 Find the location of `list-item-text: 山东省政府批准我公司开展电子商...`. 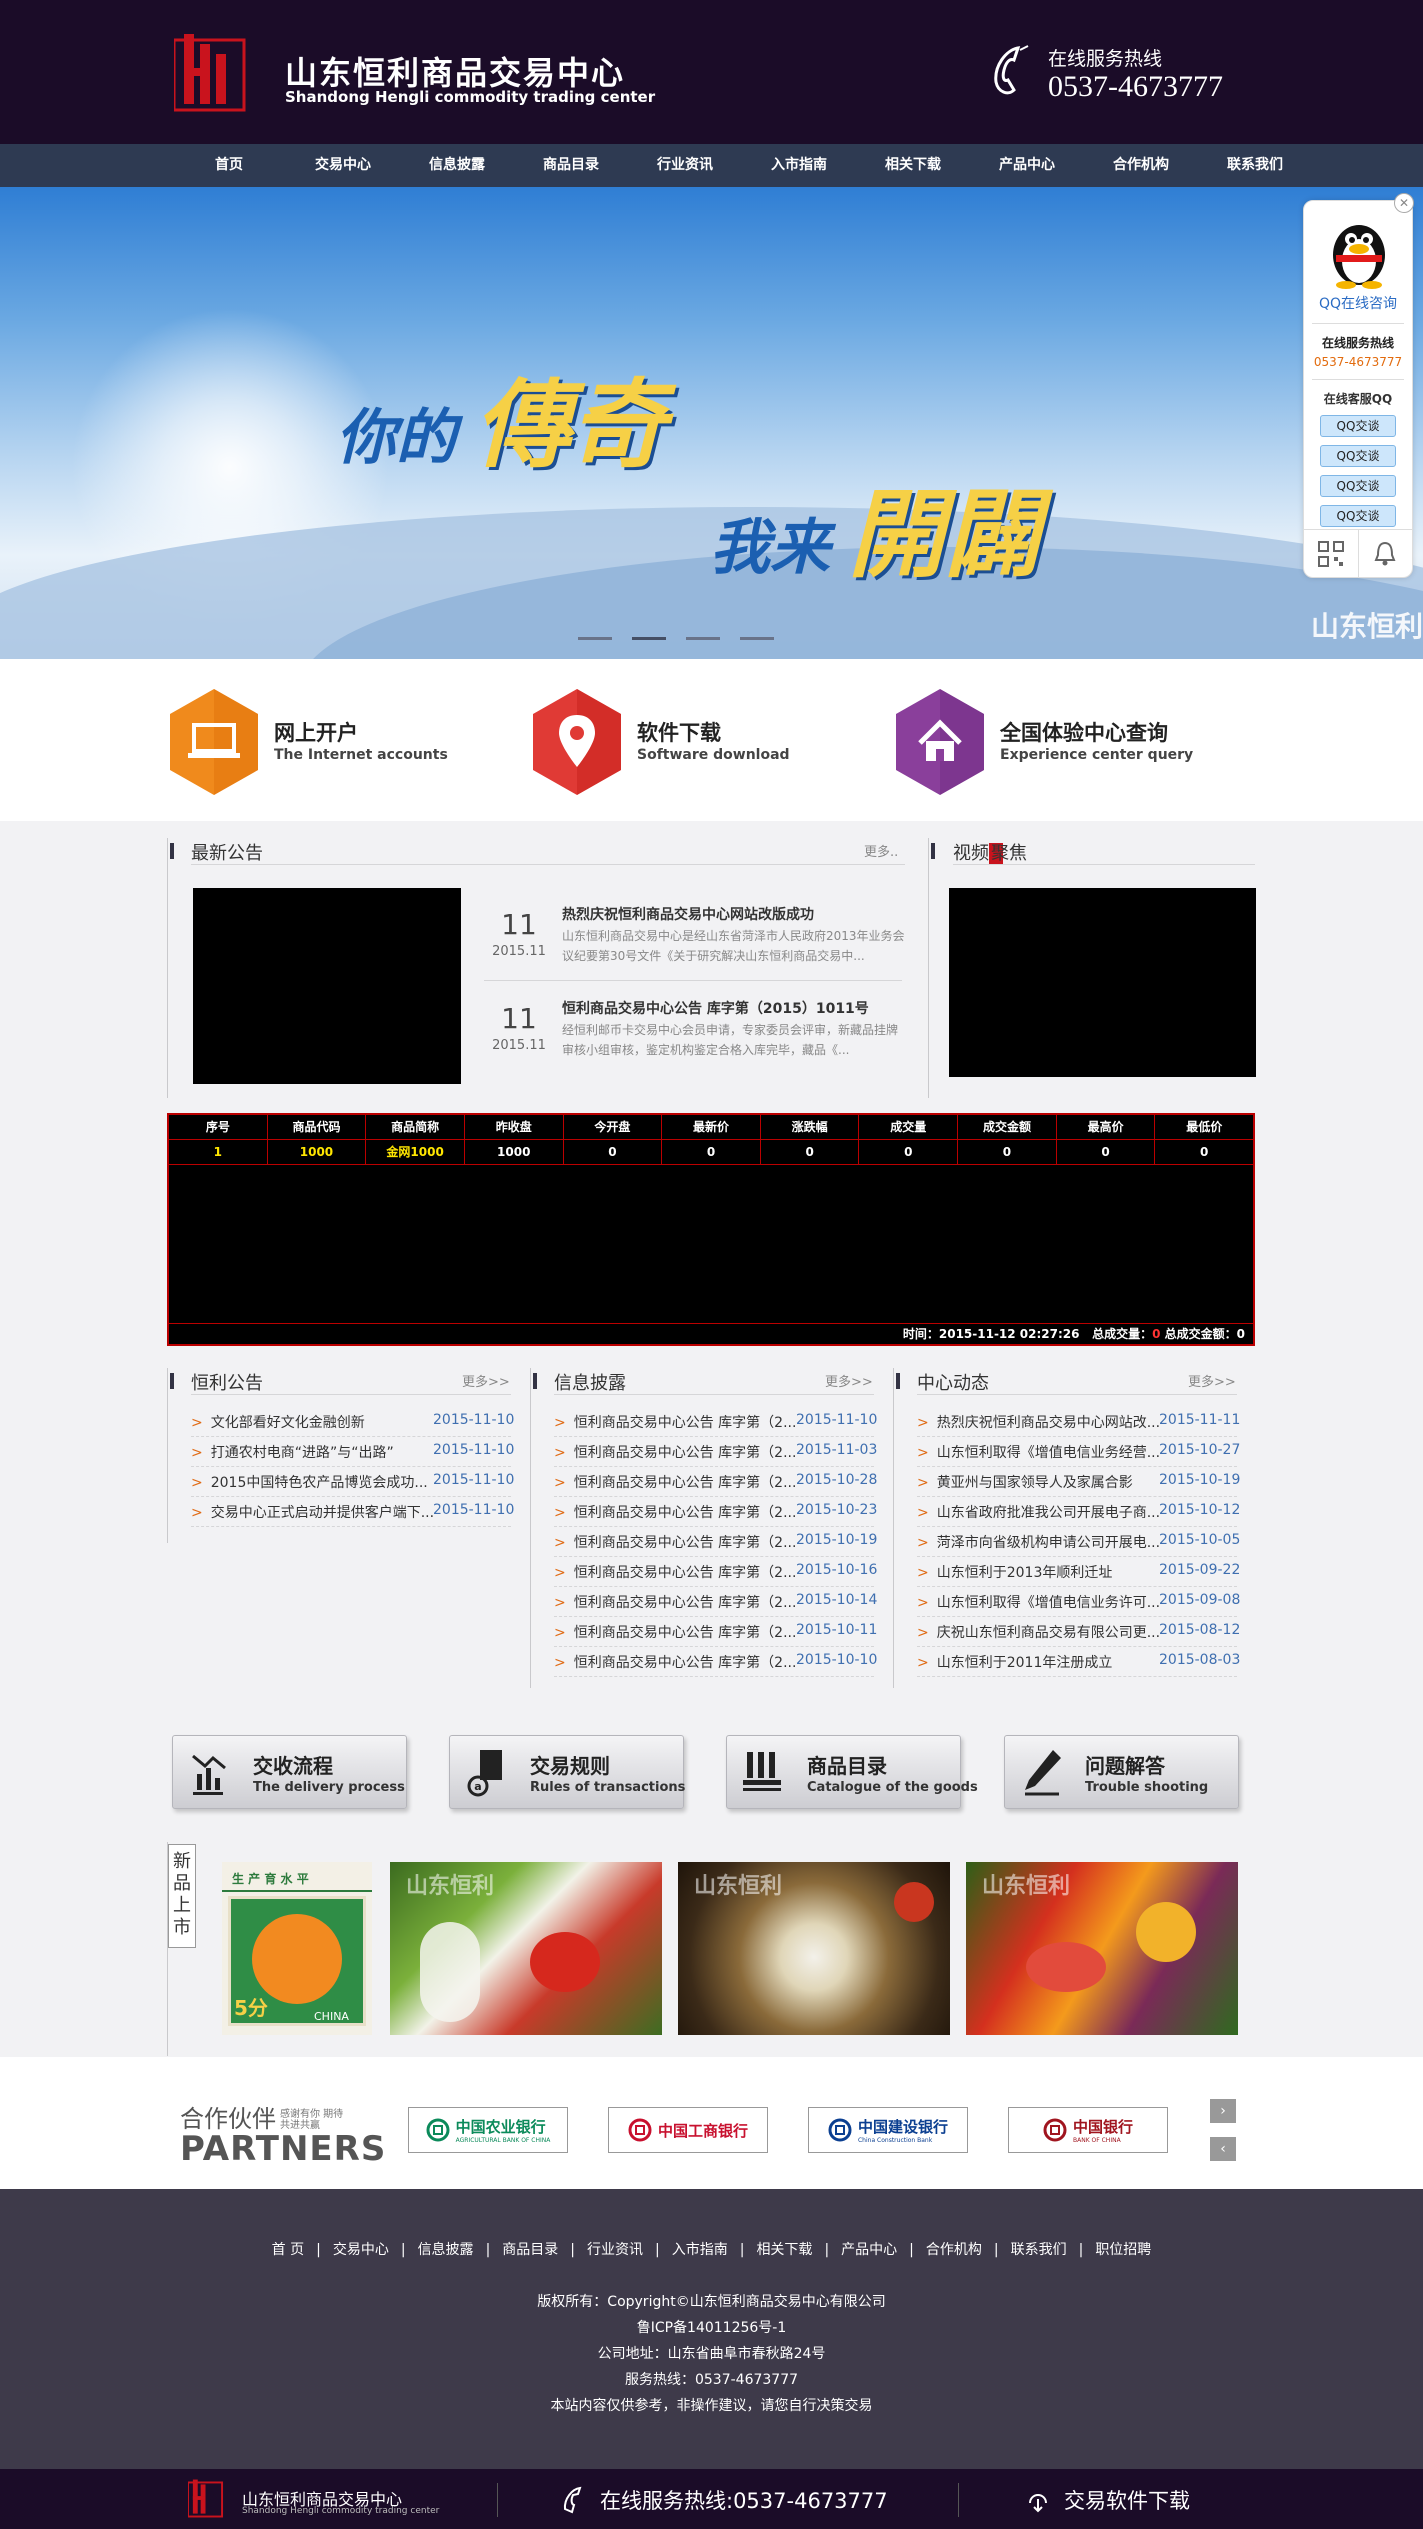

list-item-text: 山东省政府批准我公司开展电子商... is located at coordinates (1048, 1513).